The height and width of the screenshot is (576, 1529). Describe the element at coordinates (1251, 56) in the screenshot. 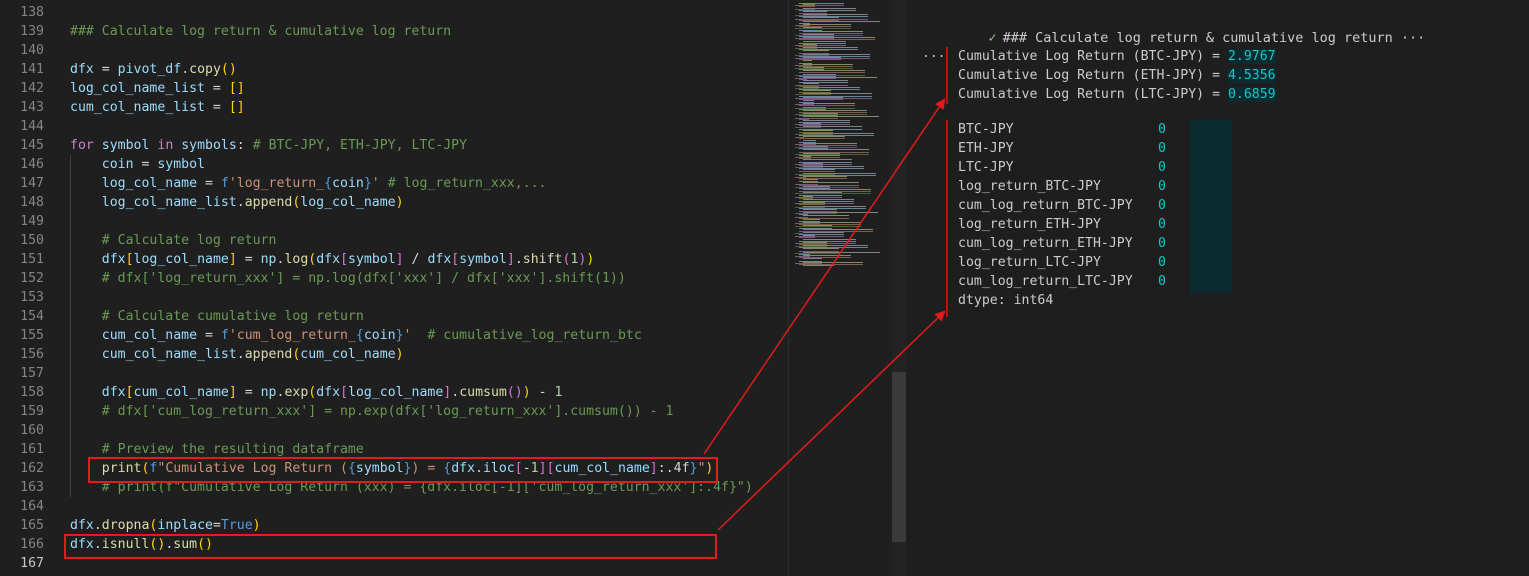

I see `print-value: 2.9767` at that location.